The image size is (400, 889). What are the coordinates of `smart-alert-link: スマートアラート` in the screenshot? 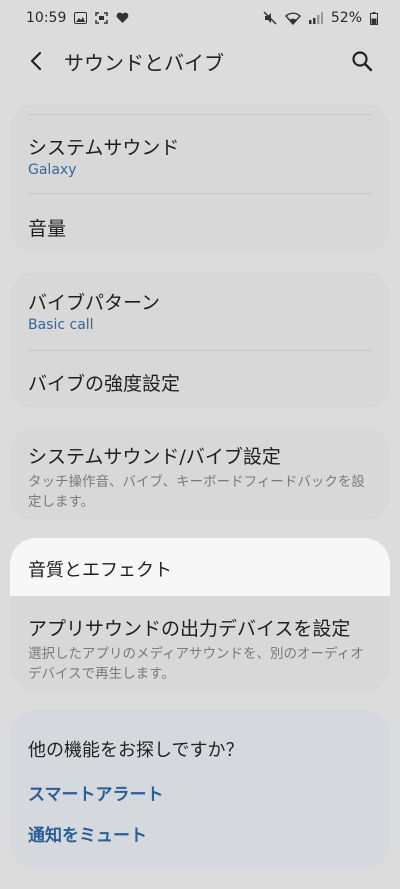 It's located at (200, 792).